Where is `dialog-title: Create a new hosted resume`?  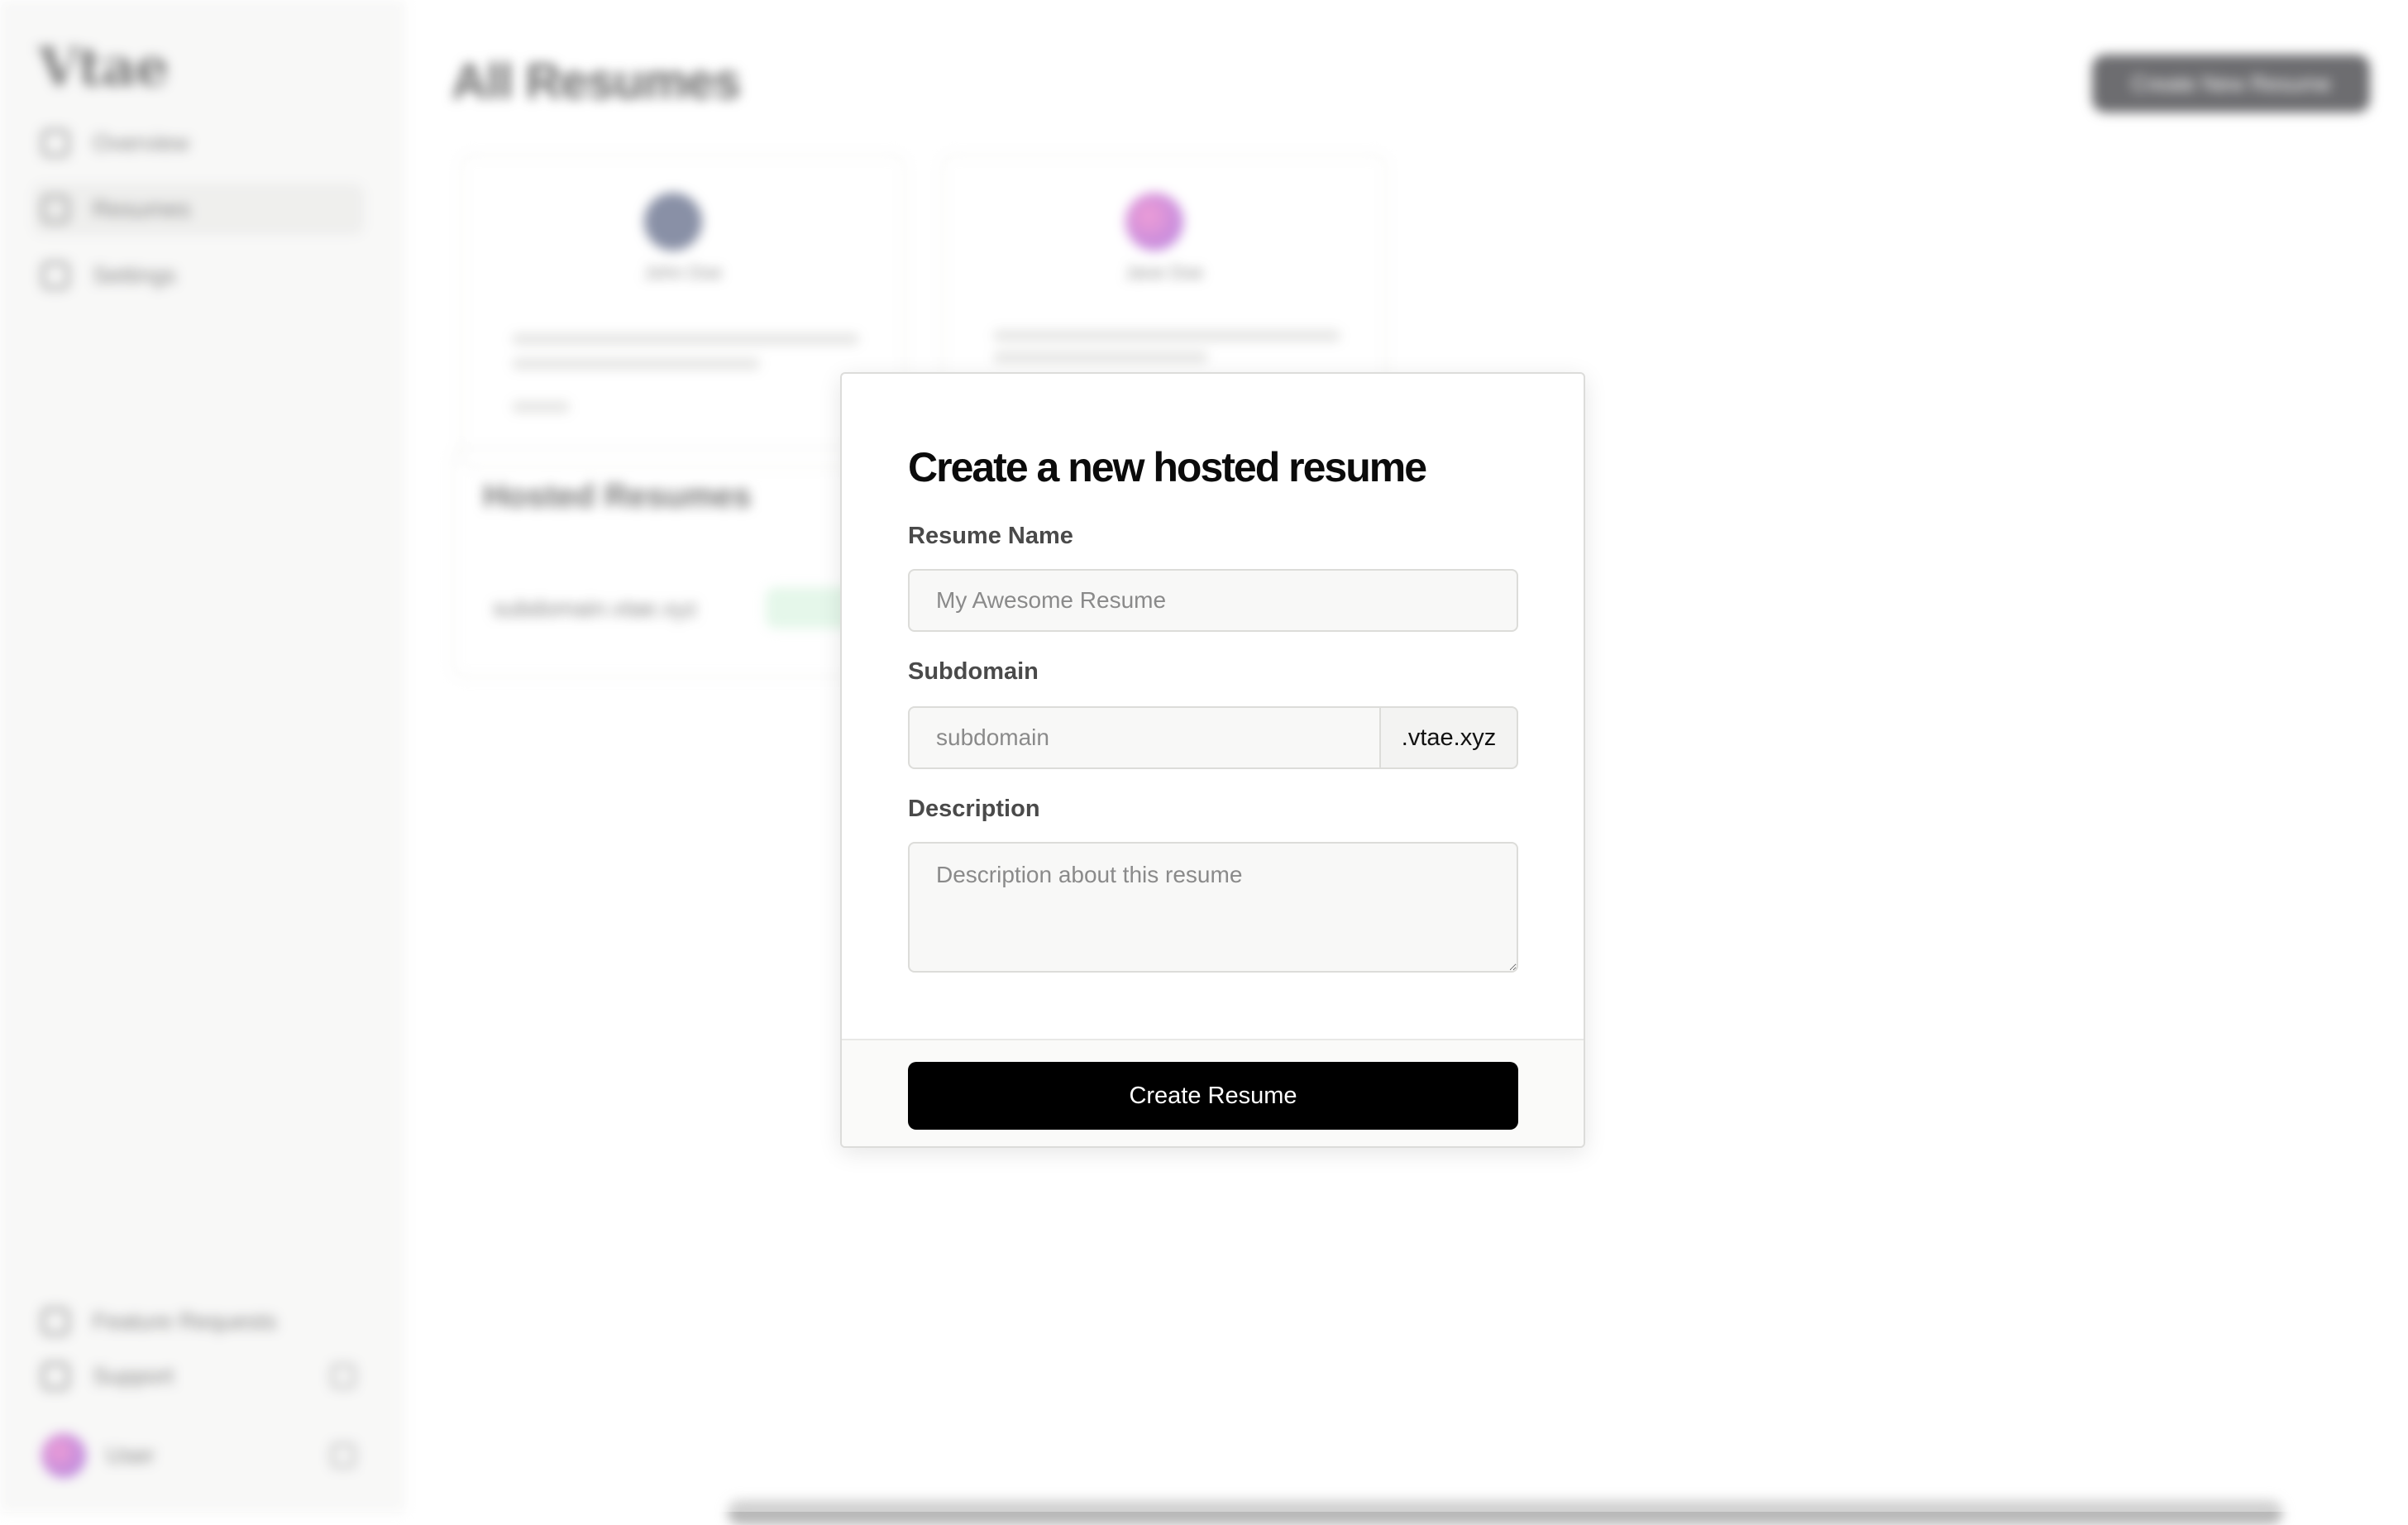 dialog-title: Create a new hosted resume is located at coordinates (1167, 467).